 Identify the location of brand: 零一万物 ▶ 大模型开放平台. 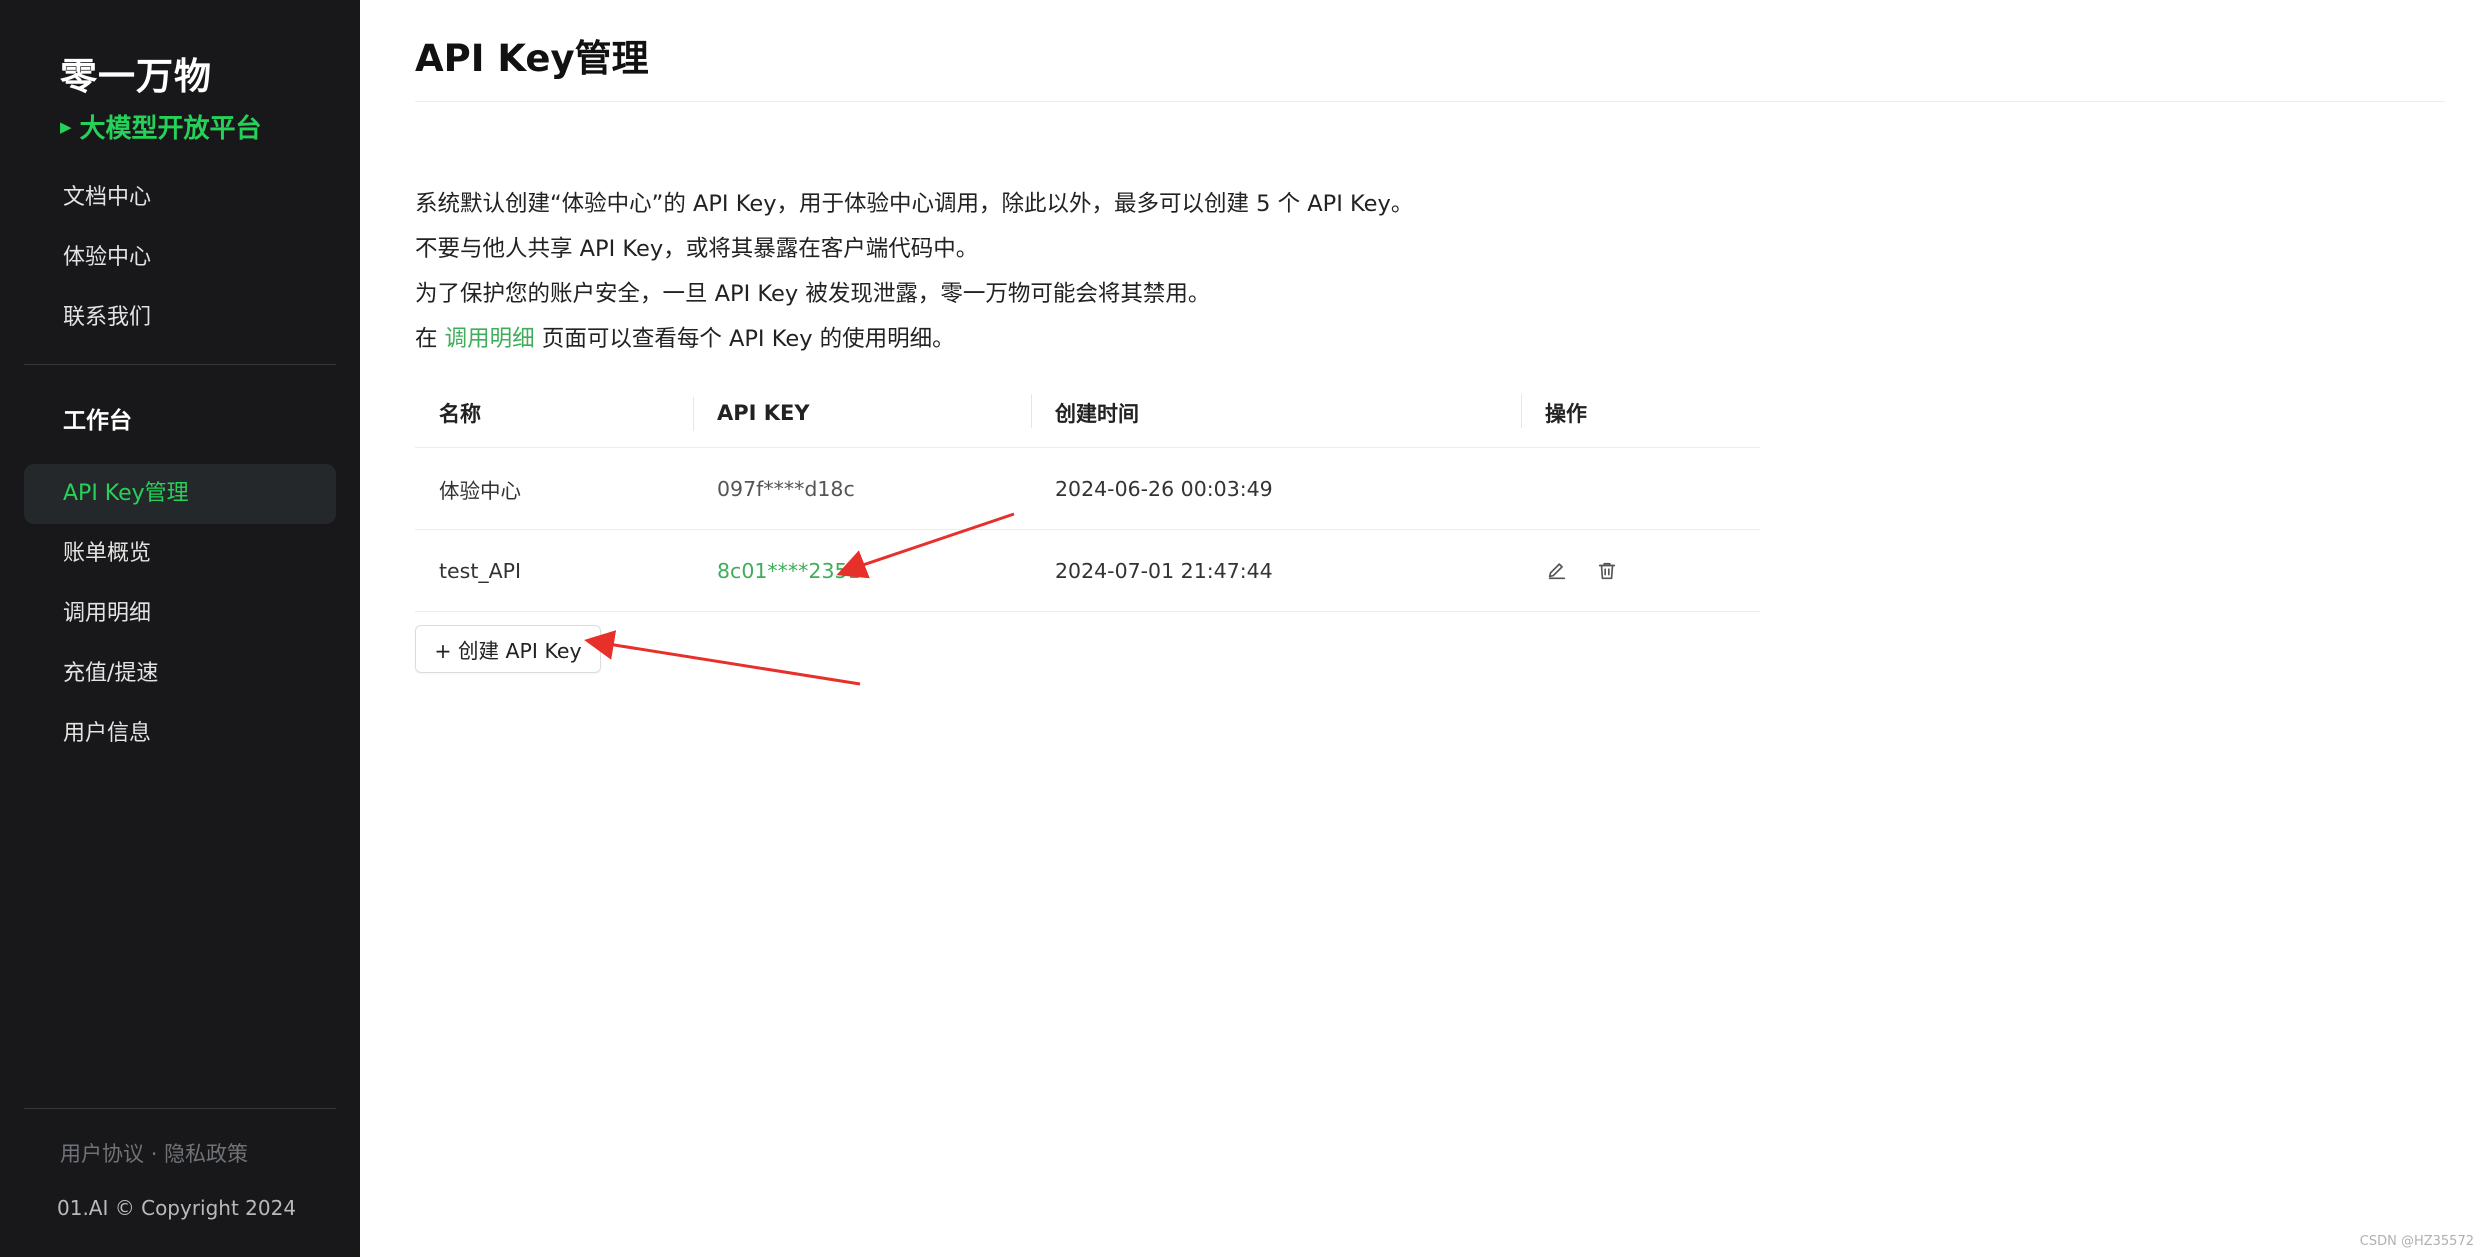
(161, 95).